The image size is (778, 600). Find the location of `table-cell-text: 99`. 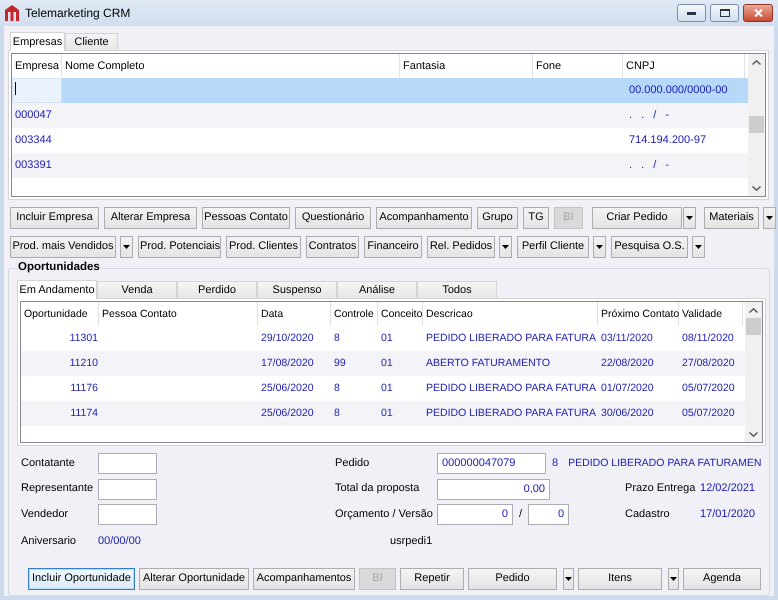

table-cell-text: 99 is located at coordinates (340, 363).